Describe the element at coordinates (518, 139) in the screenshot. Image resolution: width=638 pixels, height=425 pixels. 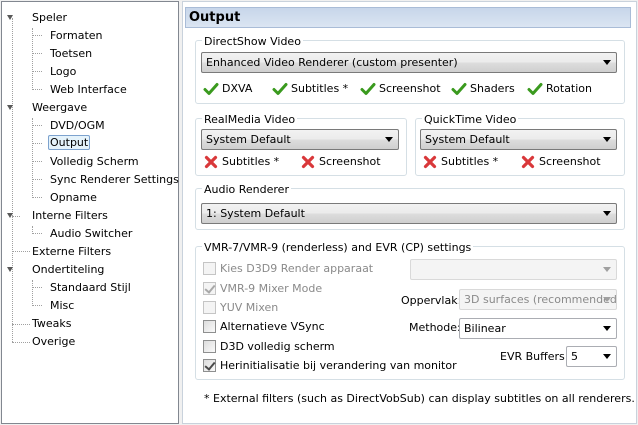
I see `quicktime-renderer-select: System Default` at that location.